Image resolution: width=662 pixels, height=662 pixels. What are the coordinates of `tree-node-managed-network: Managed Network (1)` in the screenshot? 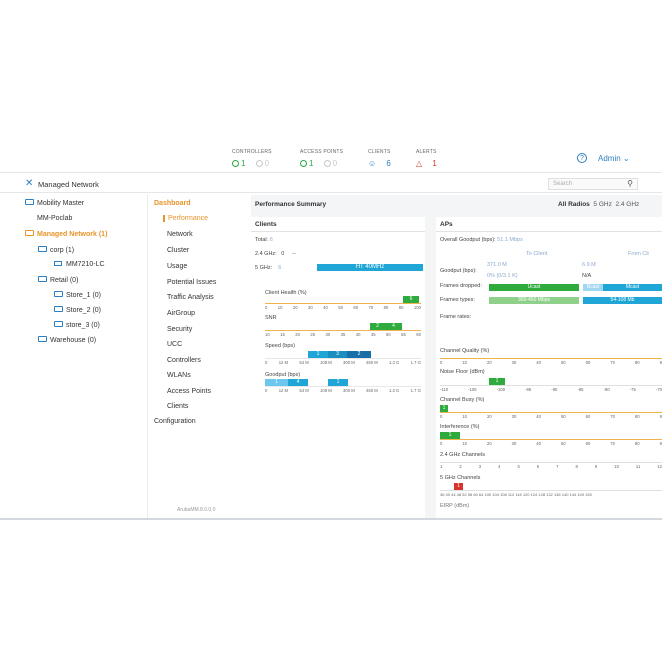 It's located at (66, 234).